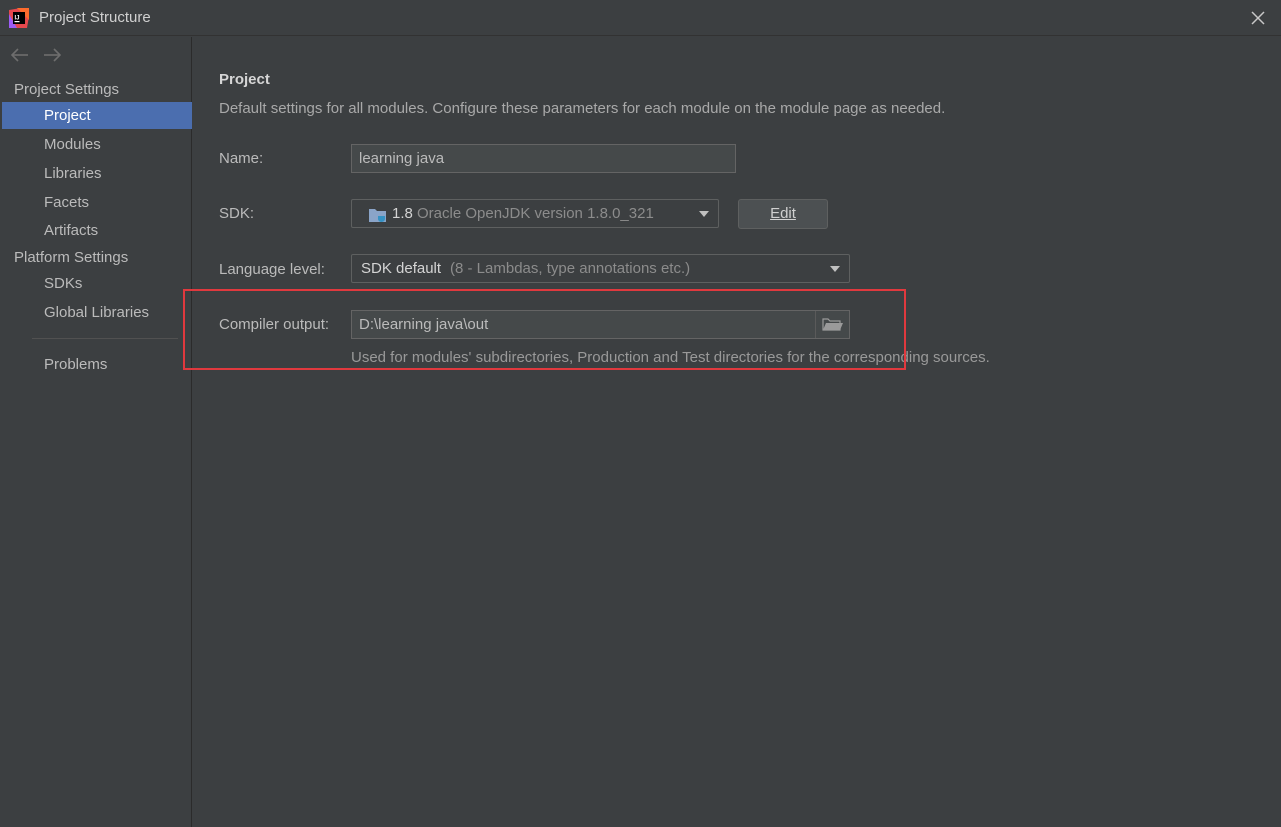  I want to click on sidebar-item-artifacts: Artifacts, so click(97, 230).